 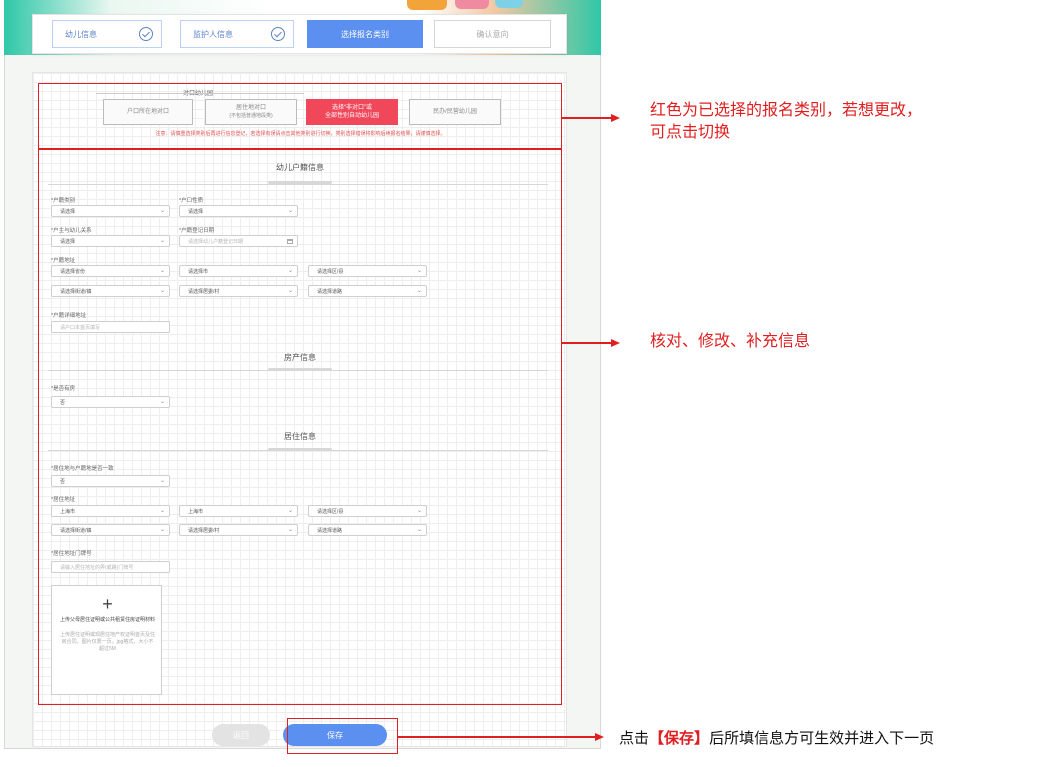 I want to click on res-detail-input: 请输入居住地址的弄(或路)门牌号, so click(x=110, y=567).